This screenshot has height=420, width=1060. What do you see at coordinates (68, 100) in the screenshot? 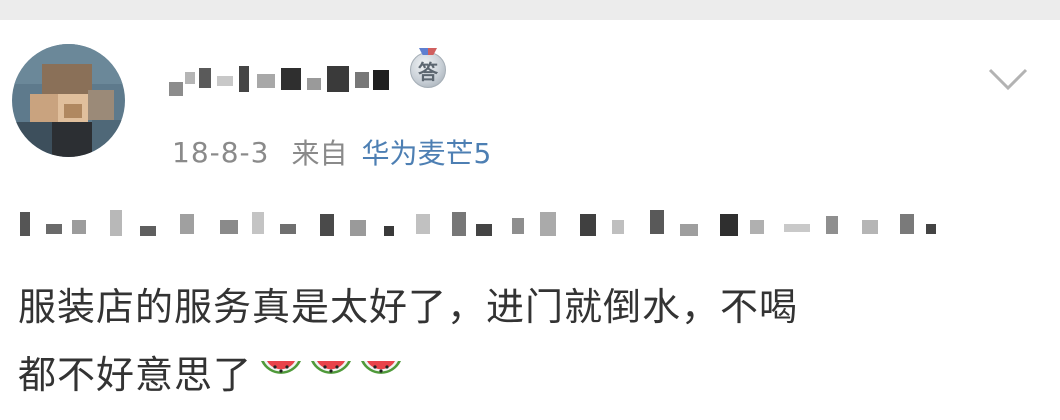
I see `avatar` at bounding box center [68, 100].